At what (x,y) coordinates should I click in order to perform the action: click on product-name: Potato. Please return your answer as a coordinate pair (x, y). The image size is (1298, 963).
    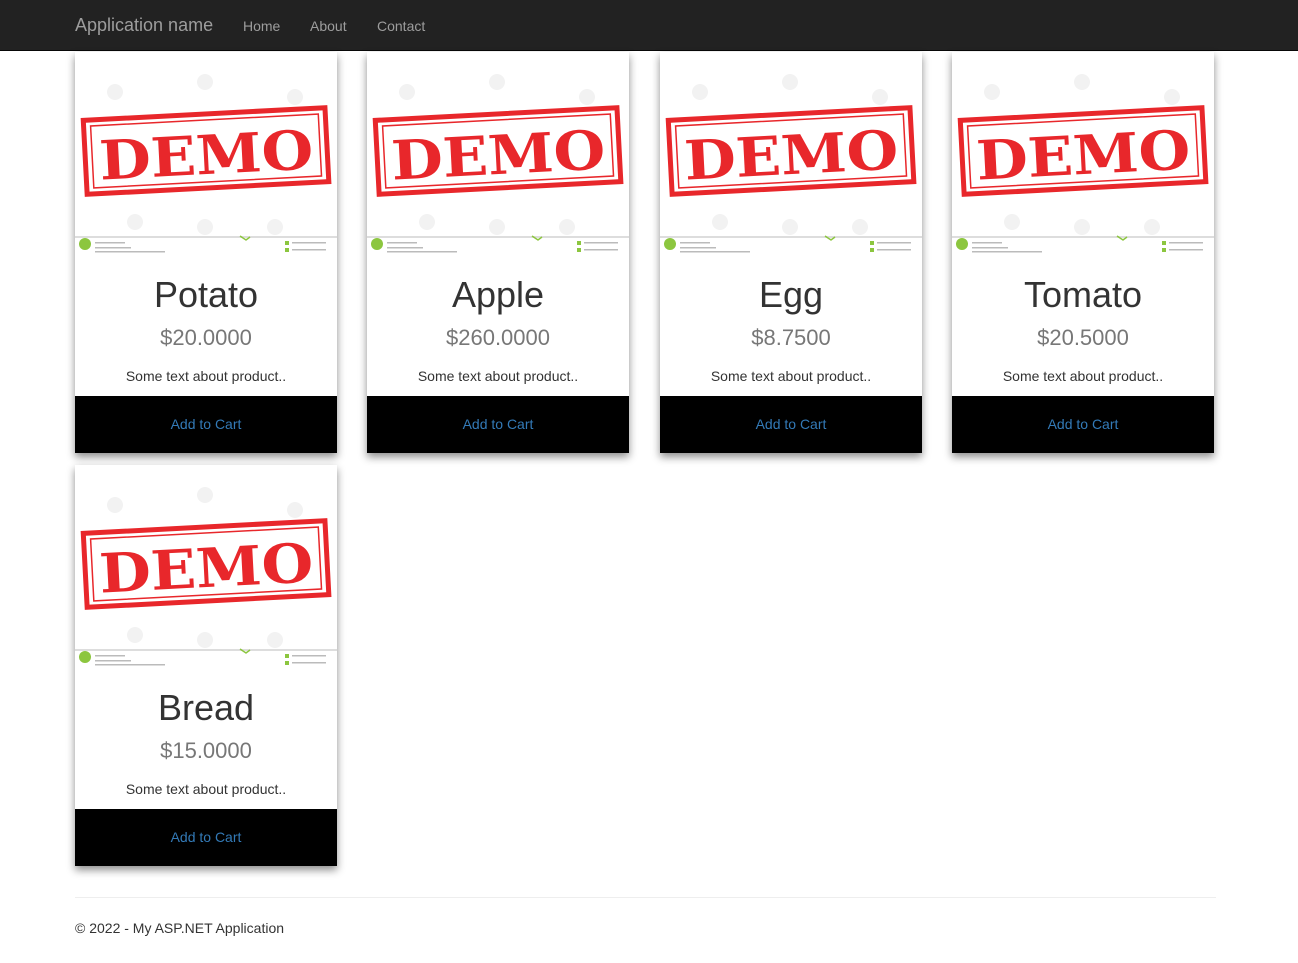
    Looking at the image, I should click on (206, 294).